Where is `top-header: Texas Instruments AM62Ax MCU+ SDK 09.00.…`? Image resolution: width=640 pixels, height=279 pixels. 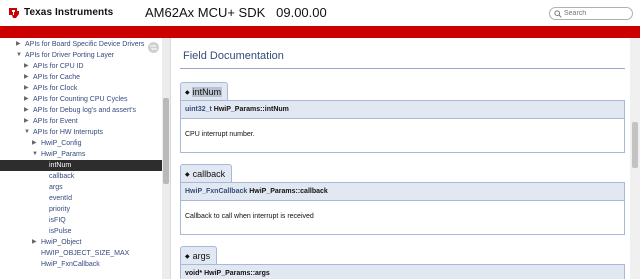
top-header: Texas Instruments AM62Ax MCU+ SDK 09.00.… is located at coordinates (320, 13).